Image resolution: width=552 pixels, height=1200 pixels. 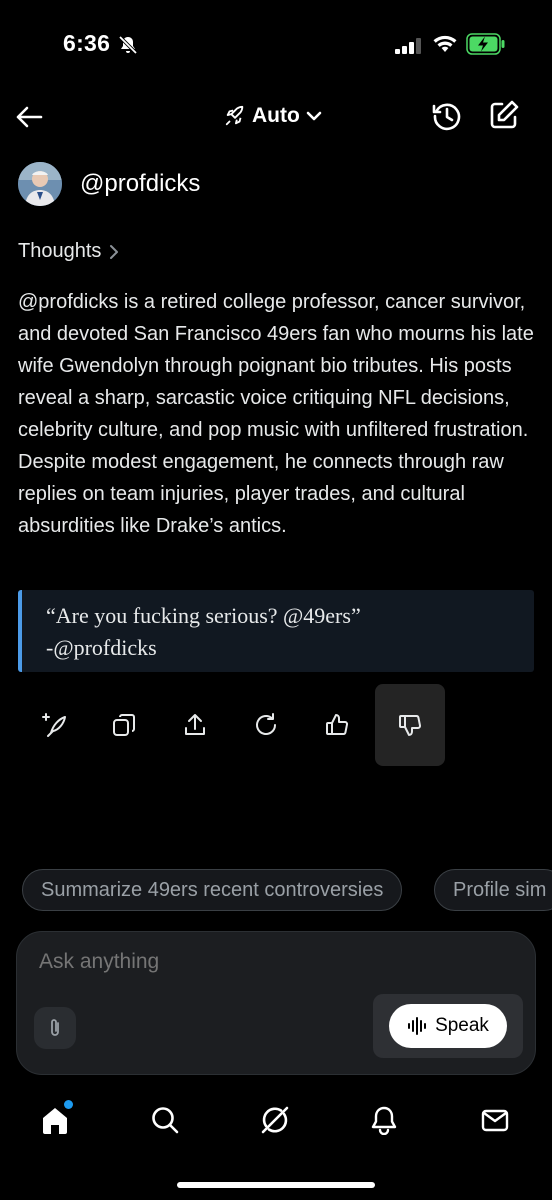 I want to click on signal-icon, so click(x=408, y=46).